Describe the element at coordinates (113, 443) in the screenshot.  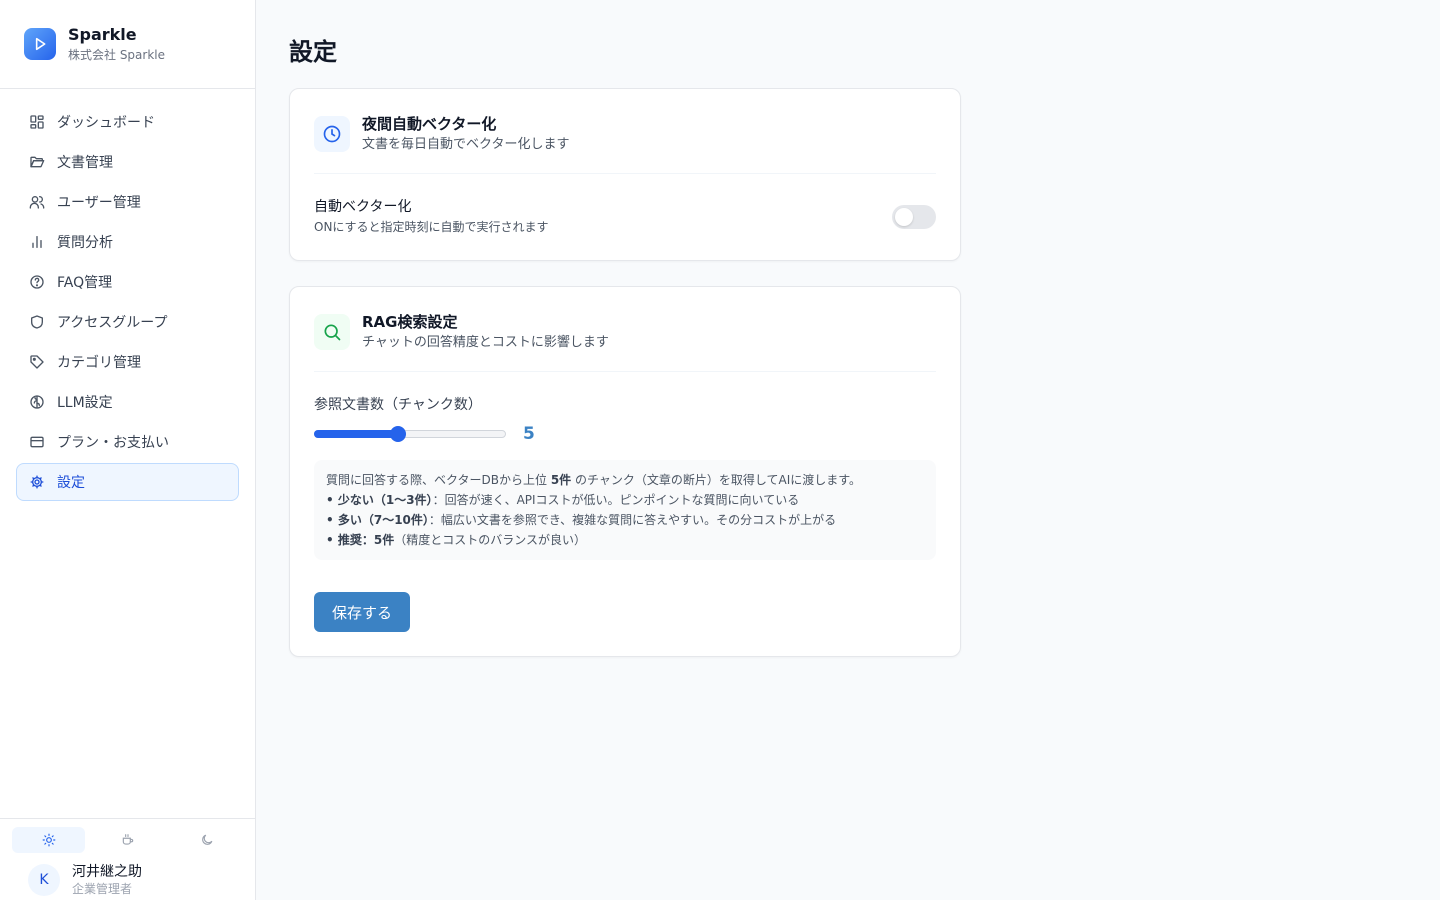
I see `sidebar-item-label: プラン・お支払い` at that location.